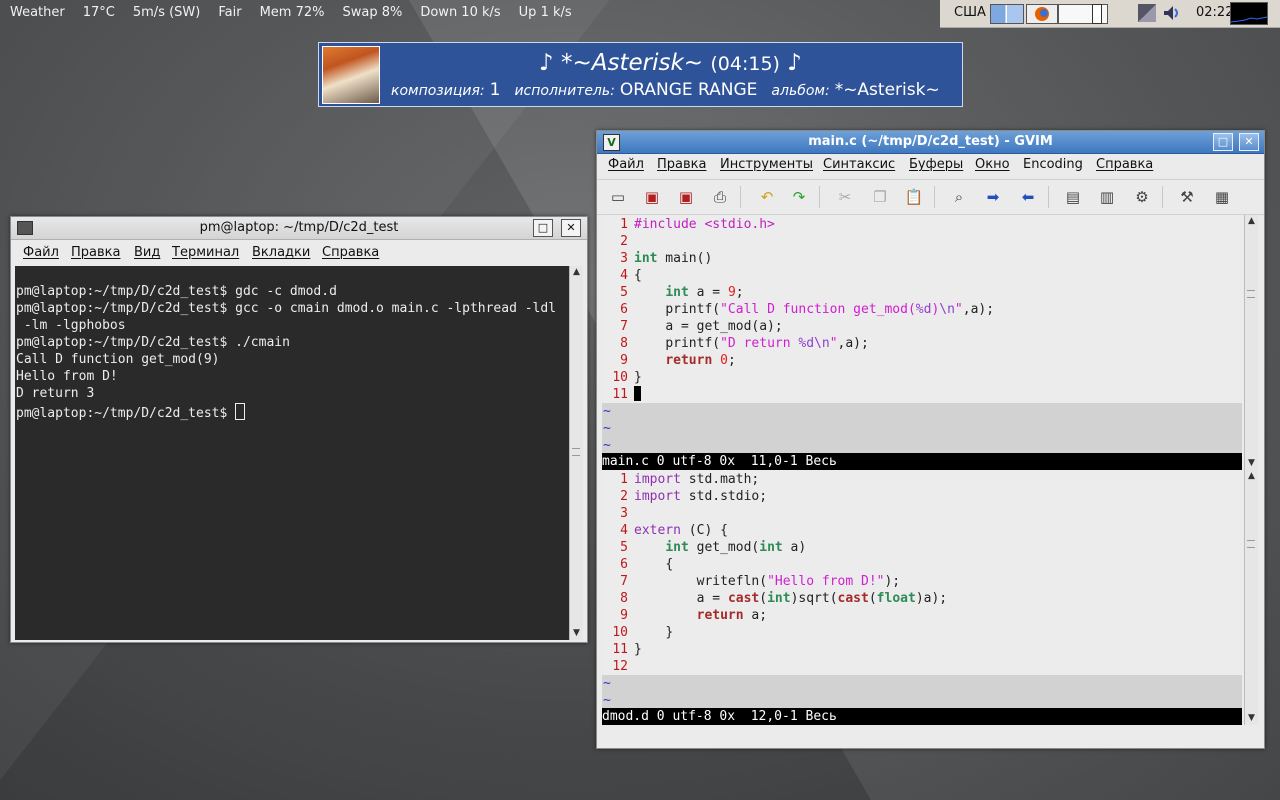 The width and height of the screenshot is (1280, 800). I want to click on make-icon: ⚒, so click(1187, 197).